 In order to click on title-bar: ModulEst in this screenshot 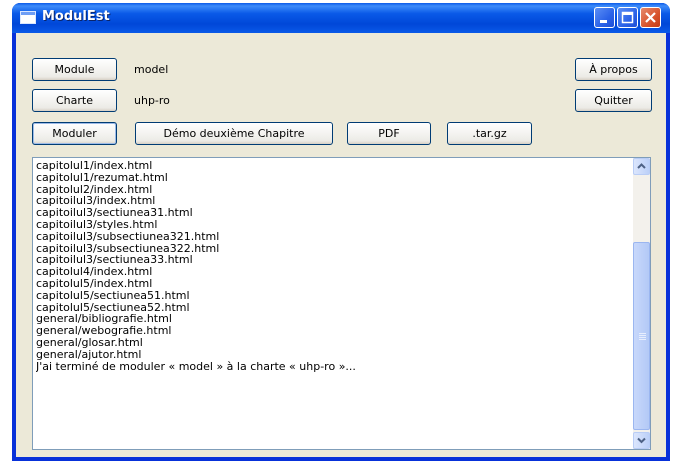, I will do `click(341, 18)`.